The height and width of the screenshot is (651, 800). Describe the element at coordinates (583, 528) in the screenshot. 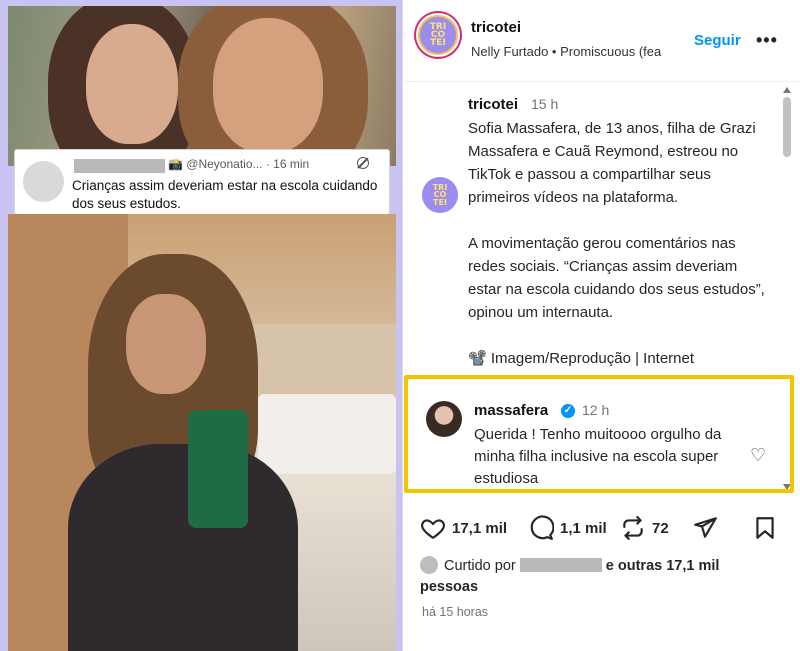

I see `comments-count: 1,1 mil` at that location.